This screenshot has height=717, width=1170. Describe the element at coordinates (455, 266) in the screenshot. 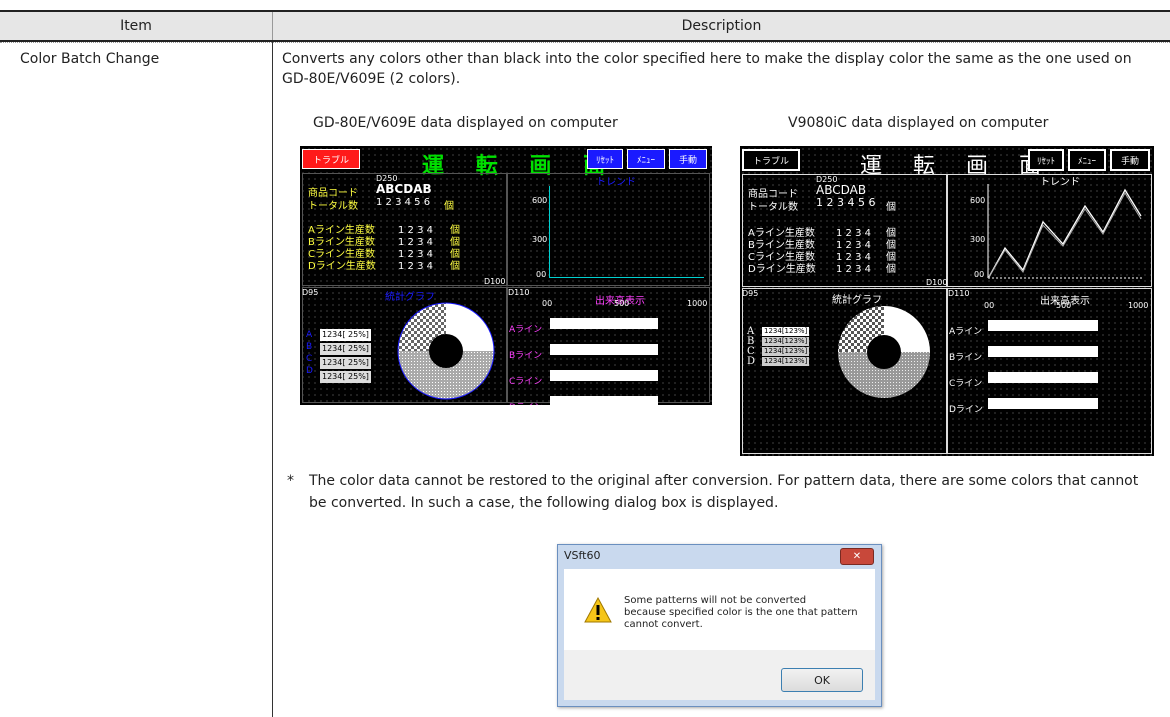

I see `line-d-unit: 個` at that location.